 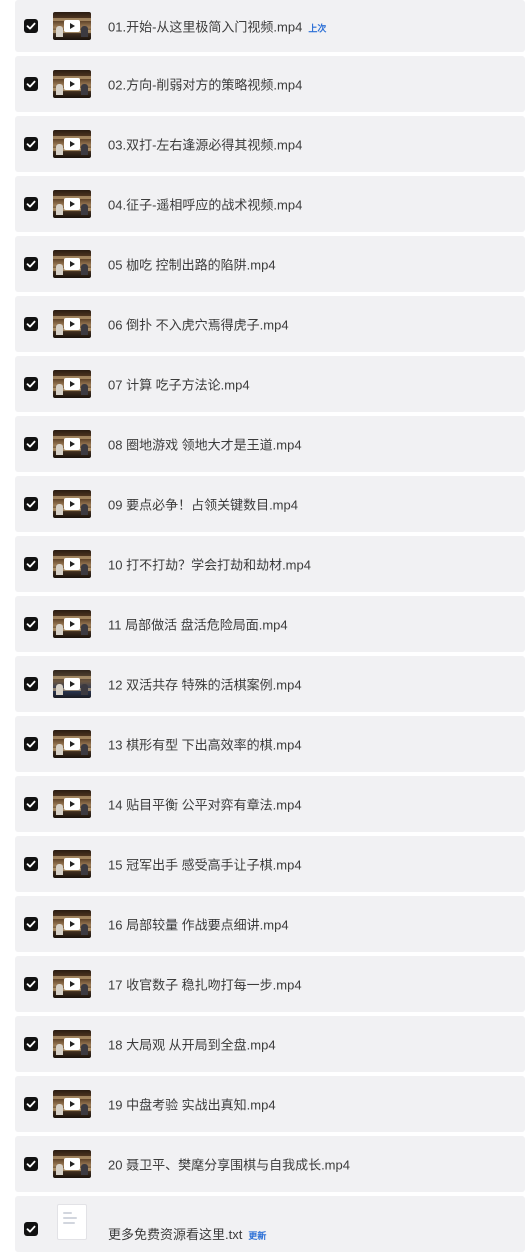 I want to click on file-name: 05 枷吃 控制出路的陷阱.mp4, so click(x=192, y=264).